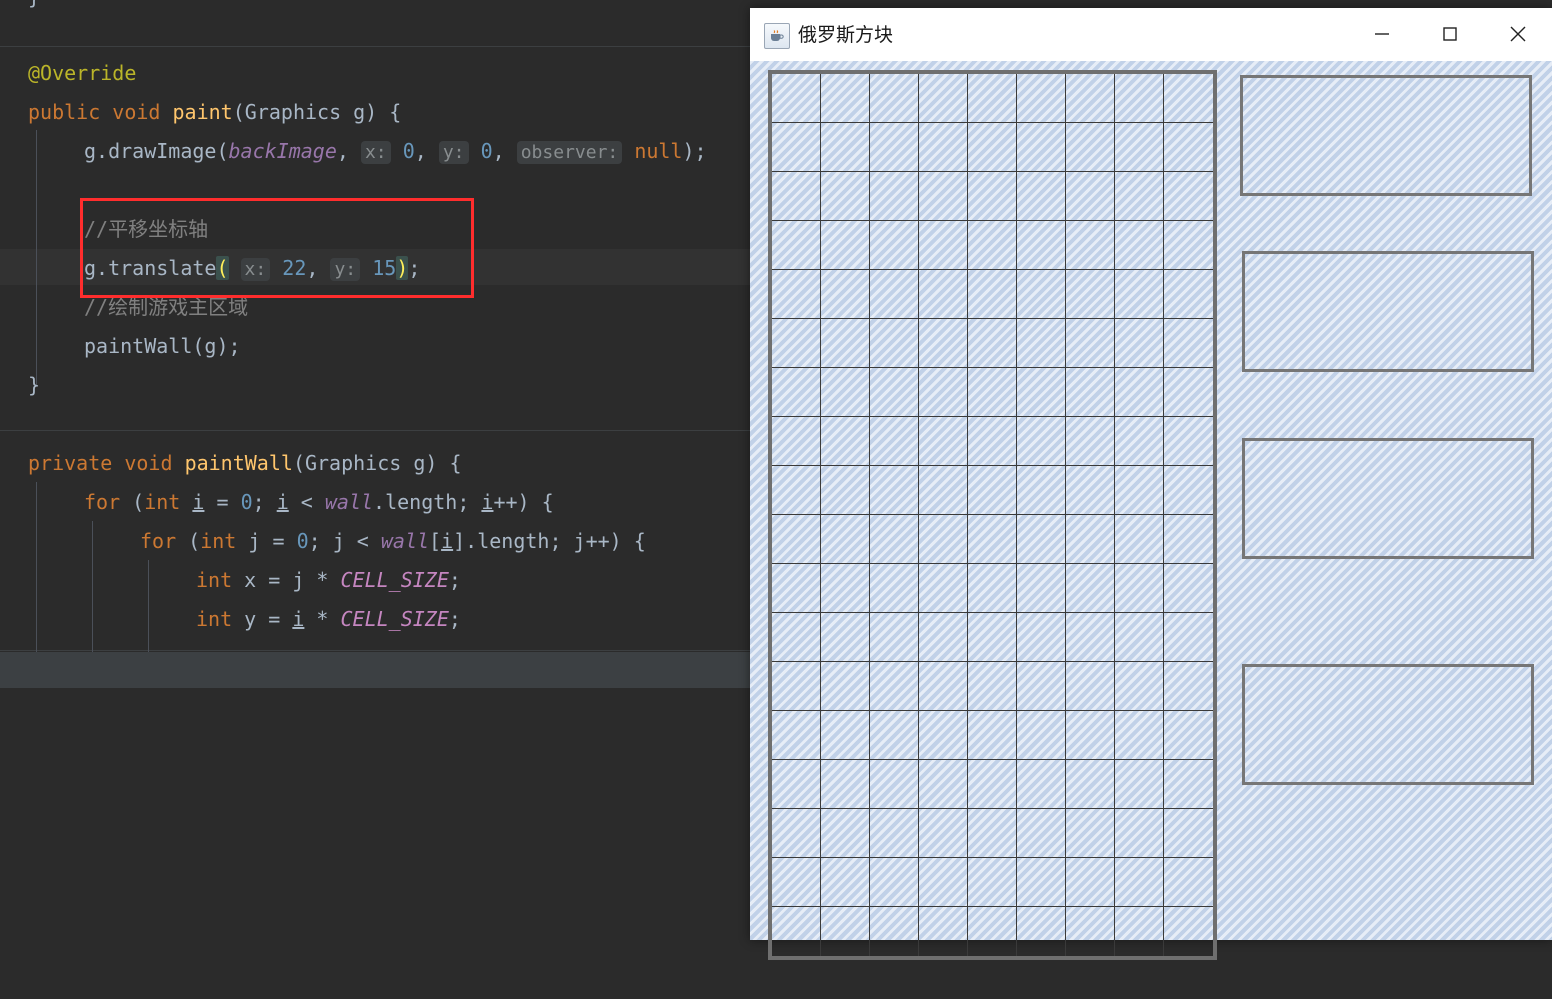 Image resolution: width=1552 pixels, height=999 pixels. Describe the element at coordinates (504, 151) in the screenshot. I see `code-token: ,` at that location.